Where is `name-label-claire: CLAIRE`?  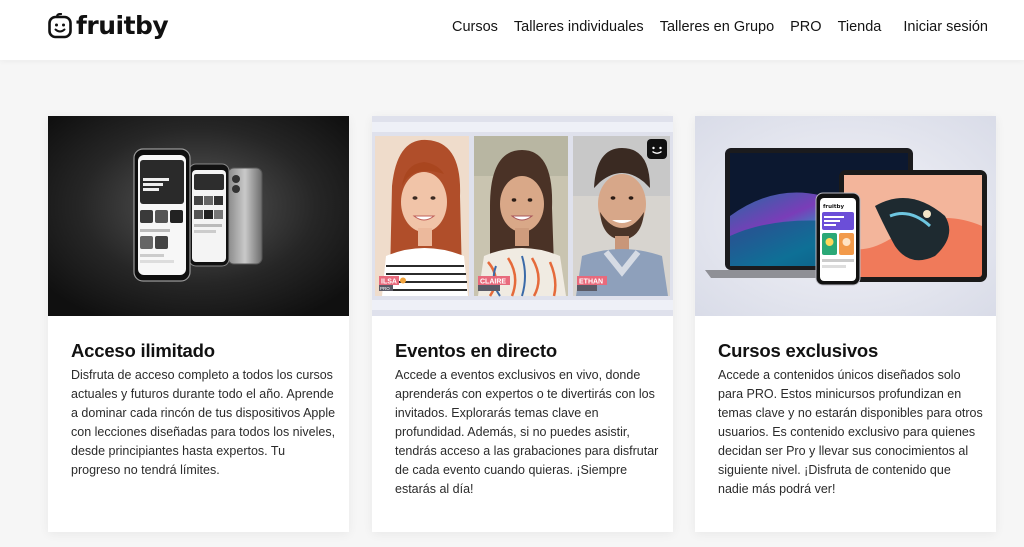 name-label-claire: CLAIRE is located at coordinates (493, 282).